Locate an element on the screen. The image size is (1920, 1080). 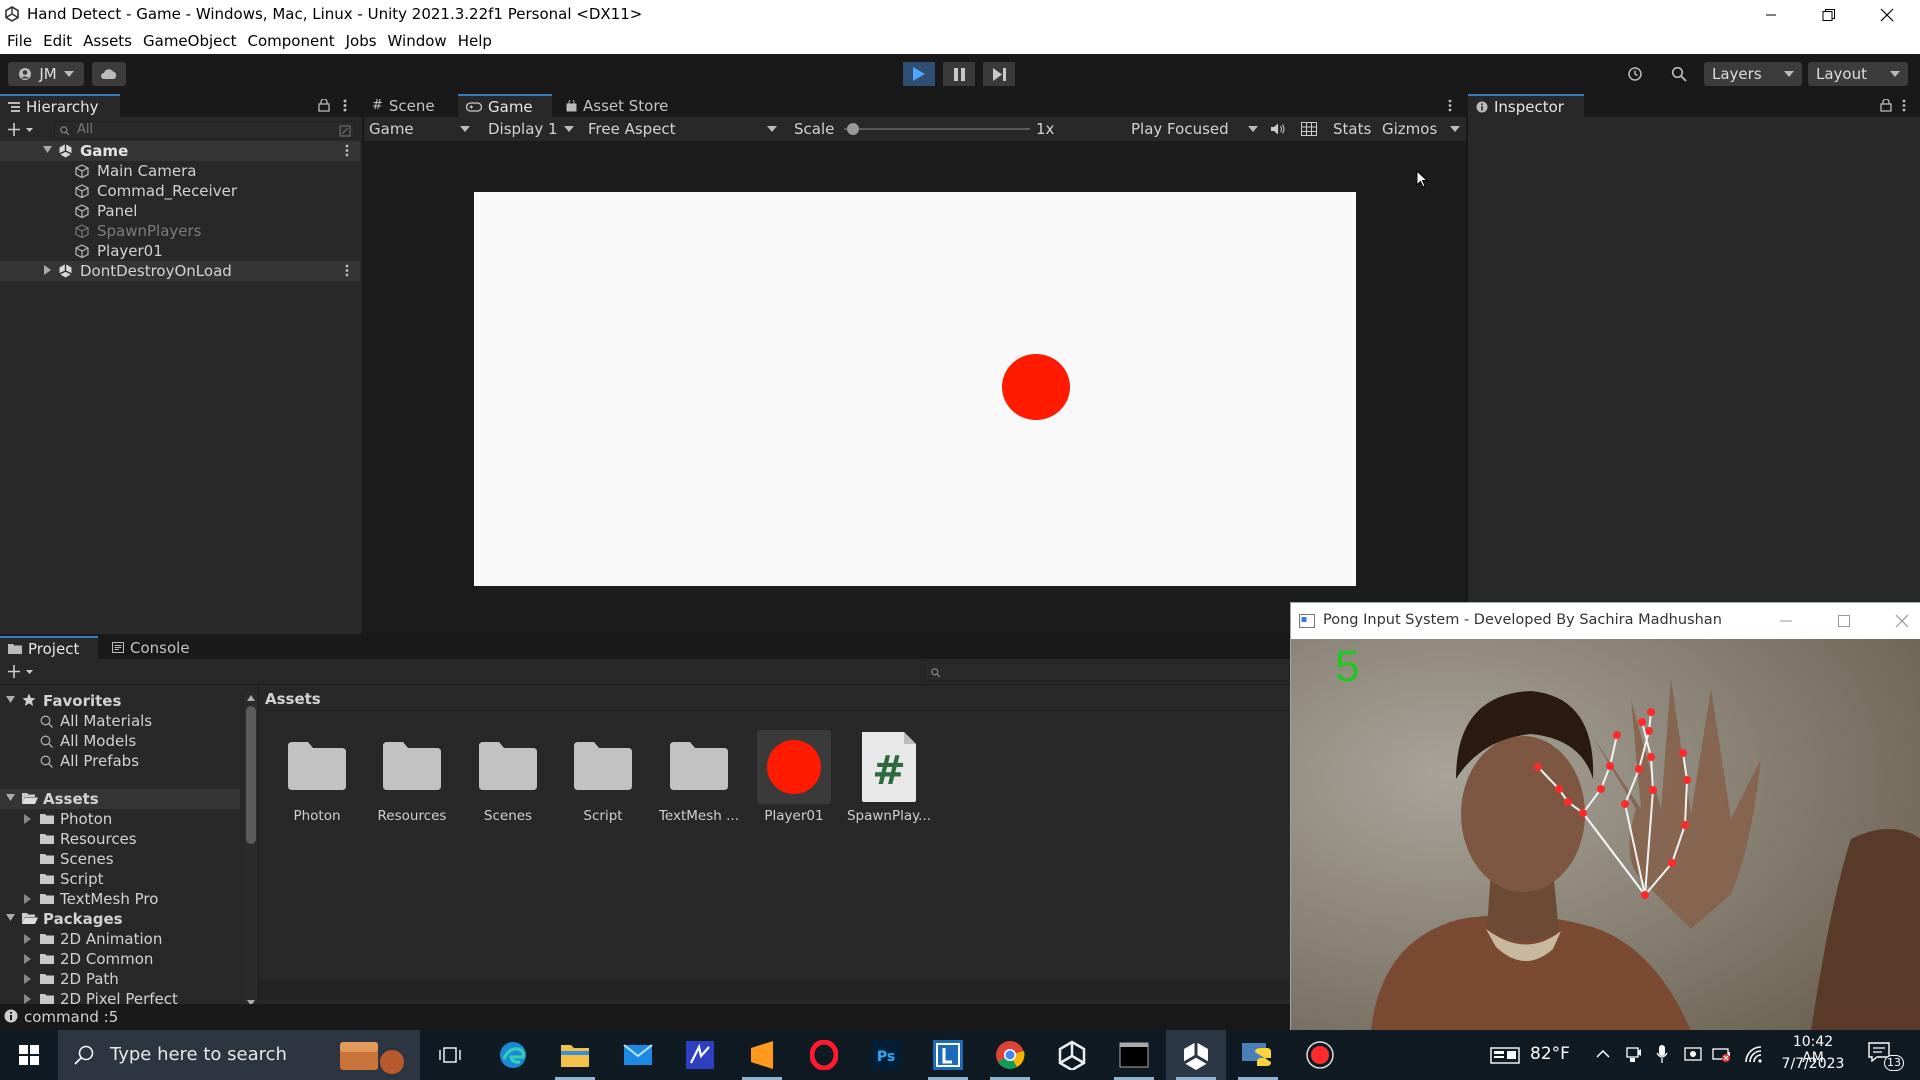
start-button is located at coordinates (29, 1055).